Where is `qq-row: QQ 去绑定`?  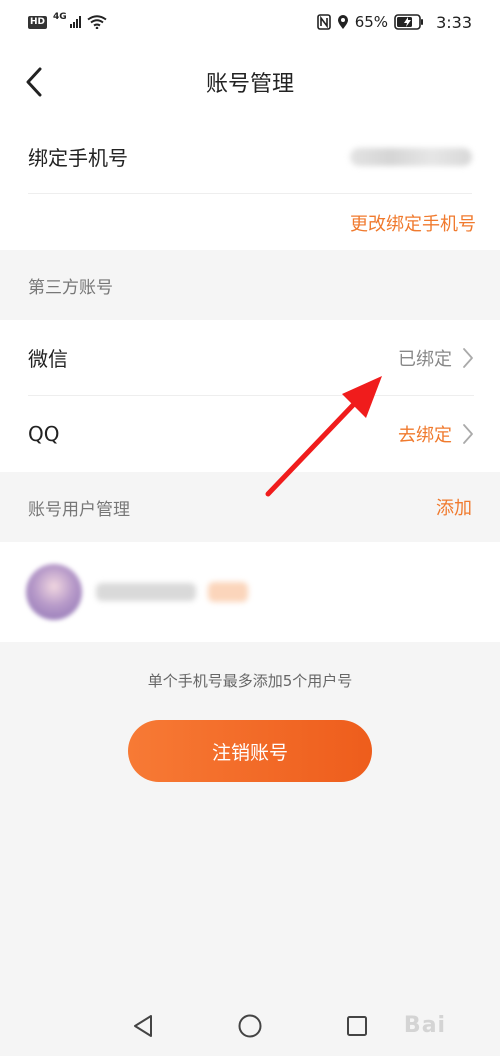
qq-row: QQ 去绑定 is located at coordinates (251, 434).